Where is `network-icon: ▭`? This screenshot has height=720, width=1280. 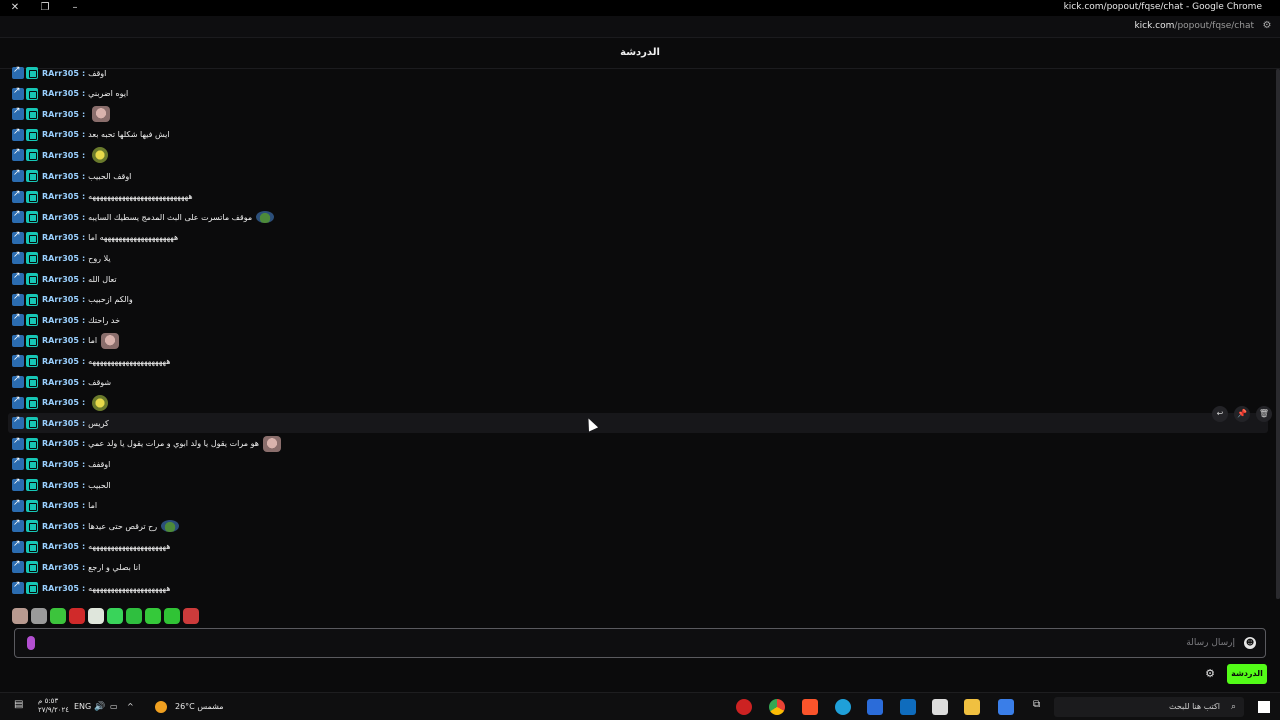
network-icon: ▭ is located at coordinates (114, 706).